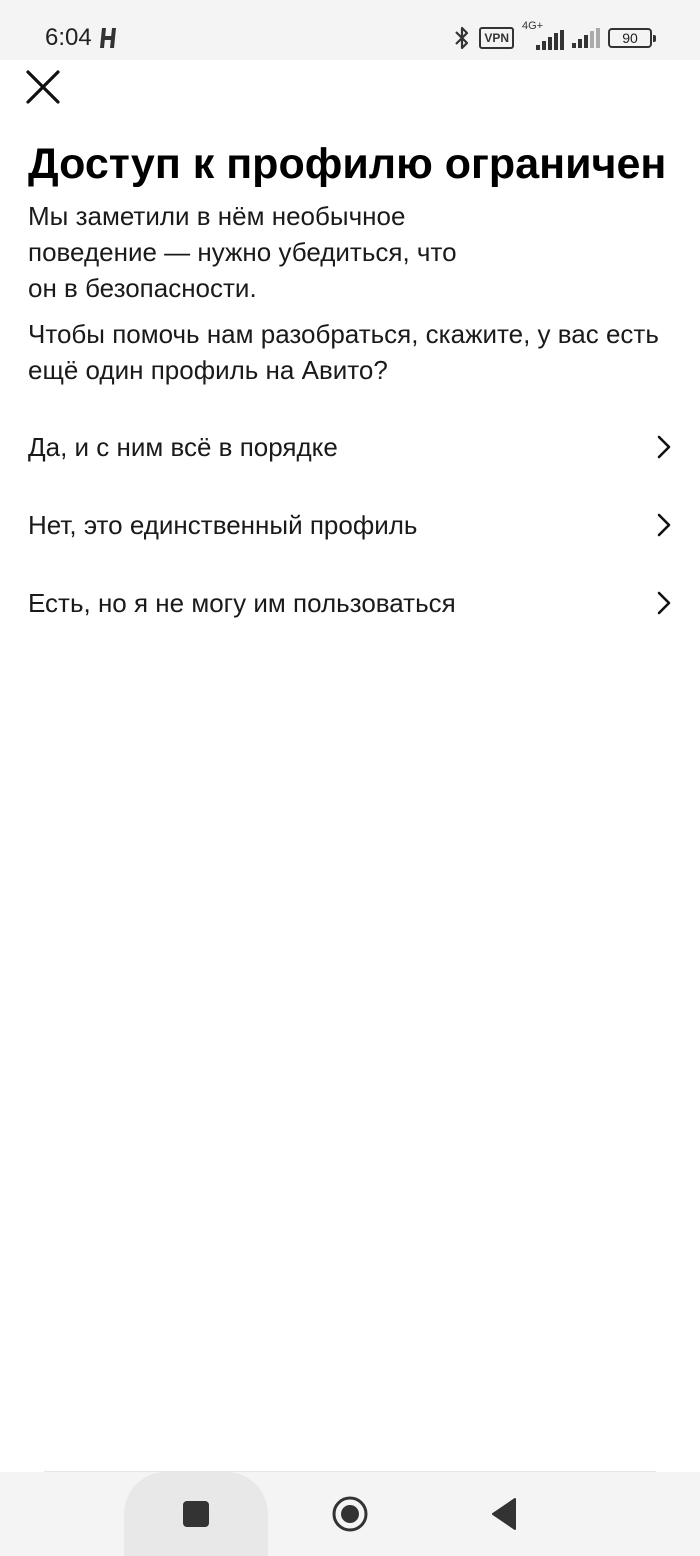  I want to click on back-triangle-icon, so click(504, 1514).